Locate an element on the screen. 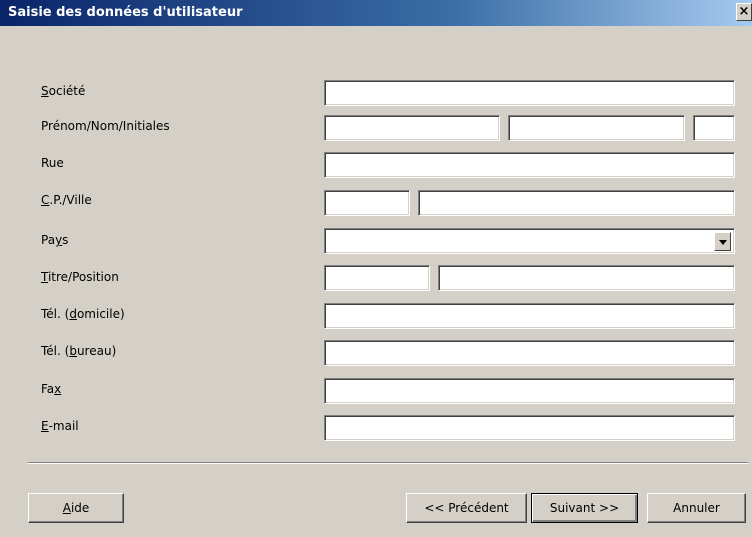 The height and width of the screenshot is (537, 752). dialog-title: Saisie des données d'utilisateur is located at coordinates (125, 12).